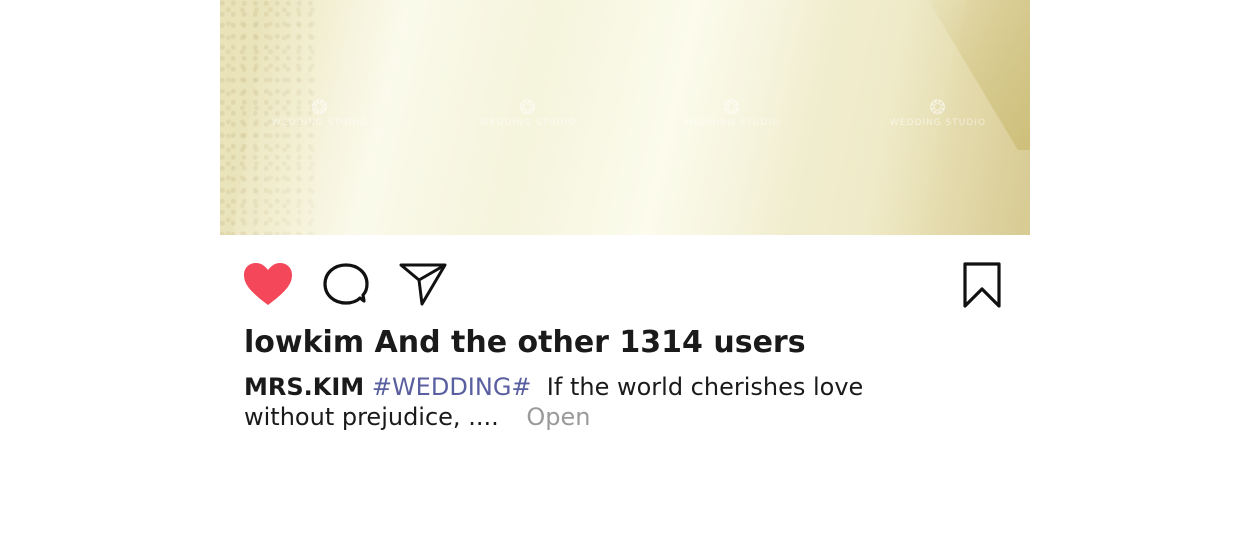  Describe the element at coordinates (423, 284) in the screenshot. I see `paper-plane-icon` at that location.